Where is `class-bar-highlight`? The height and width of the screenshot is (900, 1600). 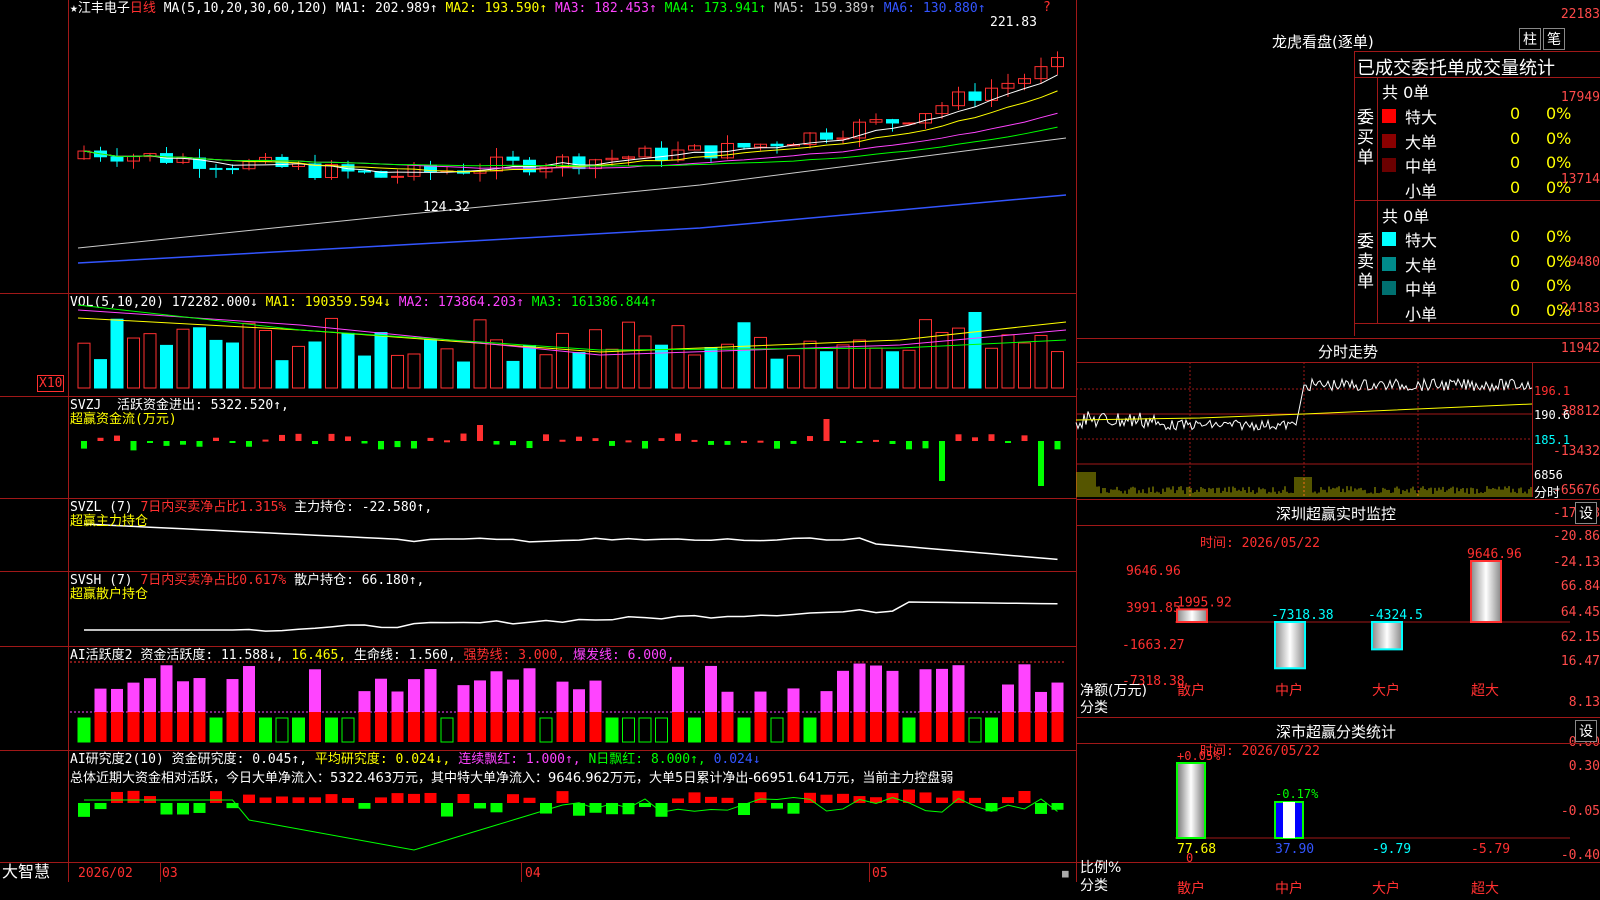 class-bar-highlight is located at coordinates (1289, 820).